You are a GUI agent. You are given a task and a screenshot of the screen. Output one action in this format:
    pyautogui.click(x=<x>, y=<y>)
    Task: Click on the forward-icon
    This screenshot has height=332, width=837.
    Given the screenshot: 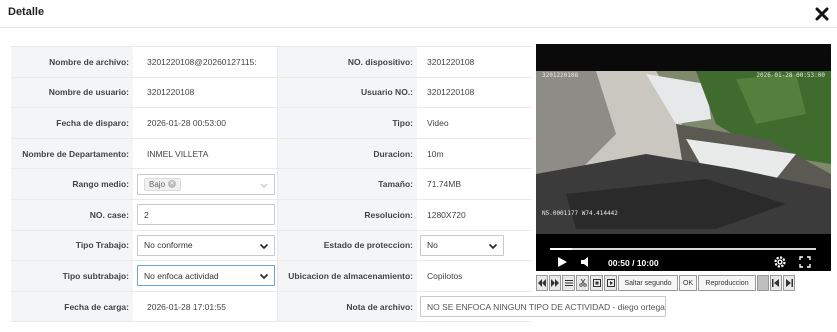 What is the action you would take?
    pyautogui.click(x=555, y=283)
    